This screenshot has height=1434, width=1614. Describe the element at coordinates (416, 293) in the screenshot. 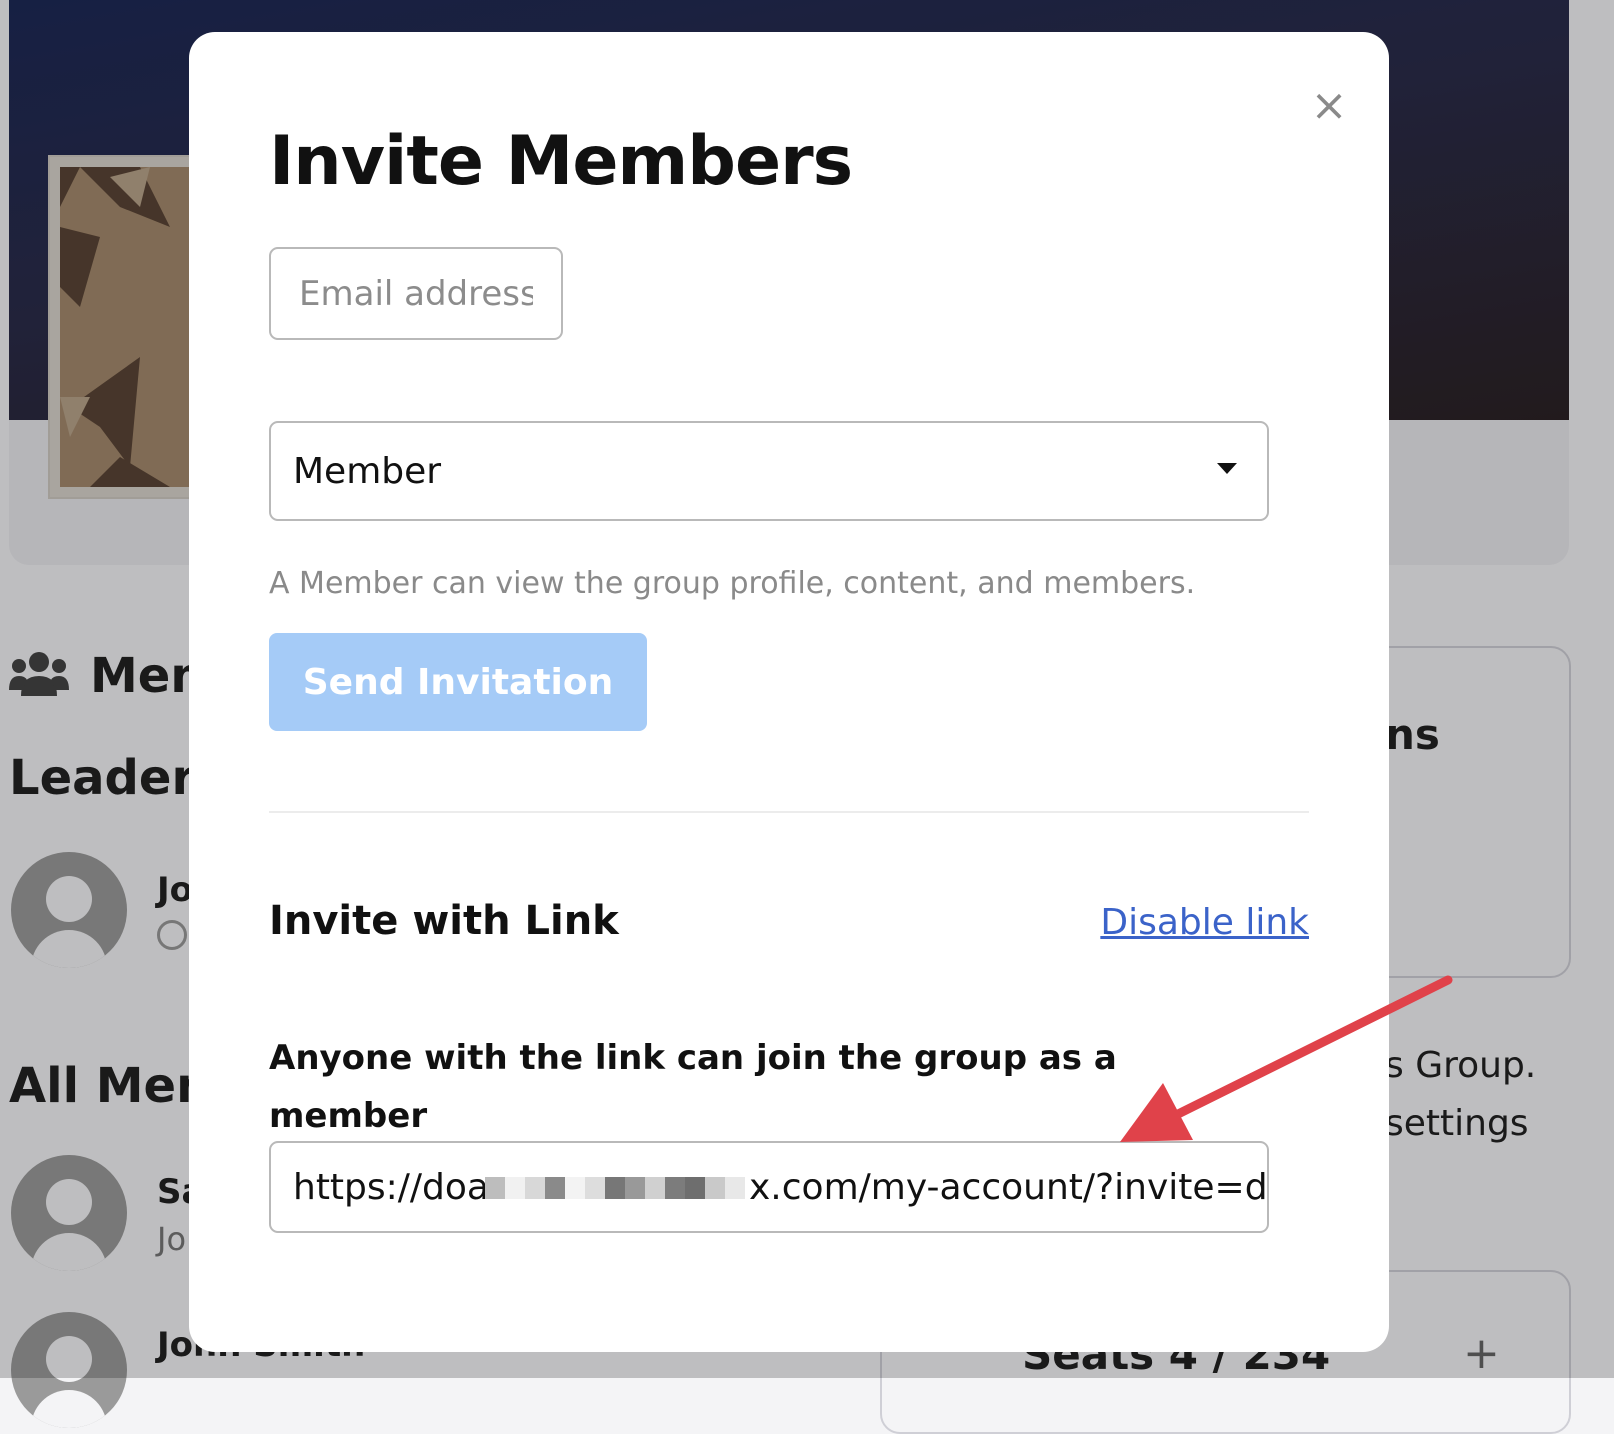

I see `email-field` at that location.